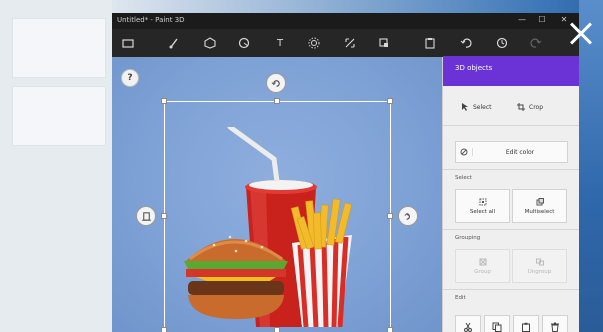  What do you see at coordinates (280, 43) in the screenshot?
I see `text-icon: T` at bounding box center [280, 43].